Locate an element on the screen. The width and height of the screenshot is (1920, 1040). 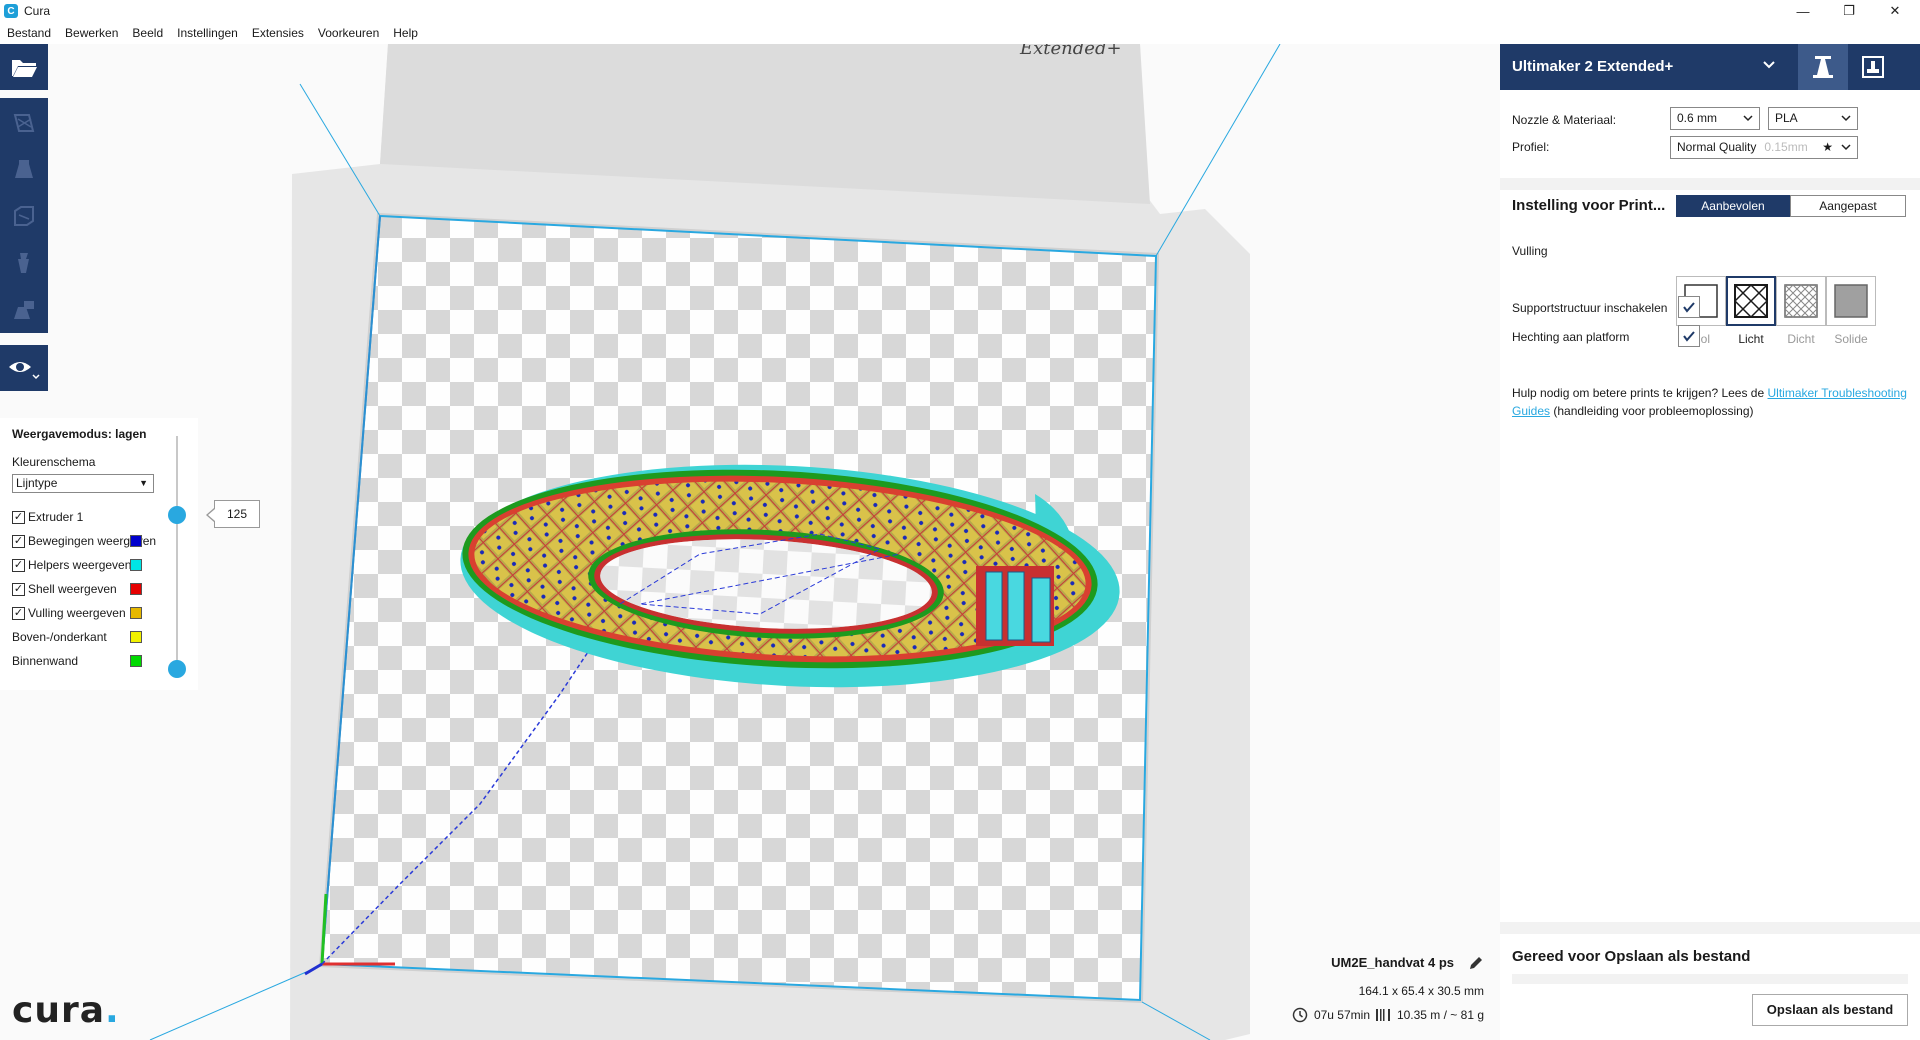
material-select: PLA is located at coordinates (1813, 118).